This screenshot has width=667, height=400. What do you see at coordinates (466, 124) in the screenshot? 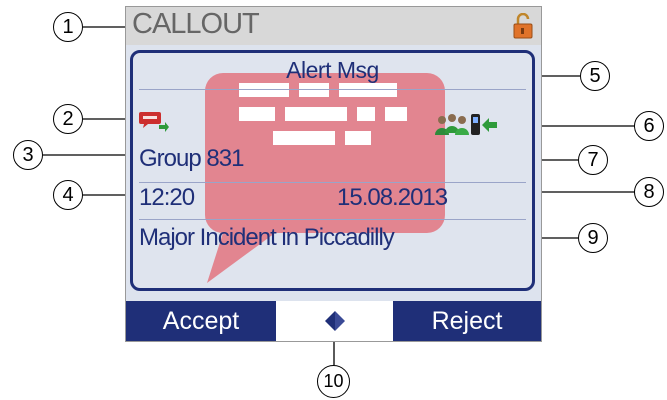
I see `group-call-icon` at bounding box center [466, 124].